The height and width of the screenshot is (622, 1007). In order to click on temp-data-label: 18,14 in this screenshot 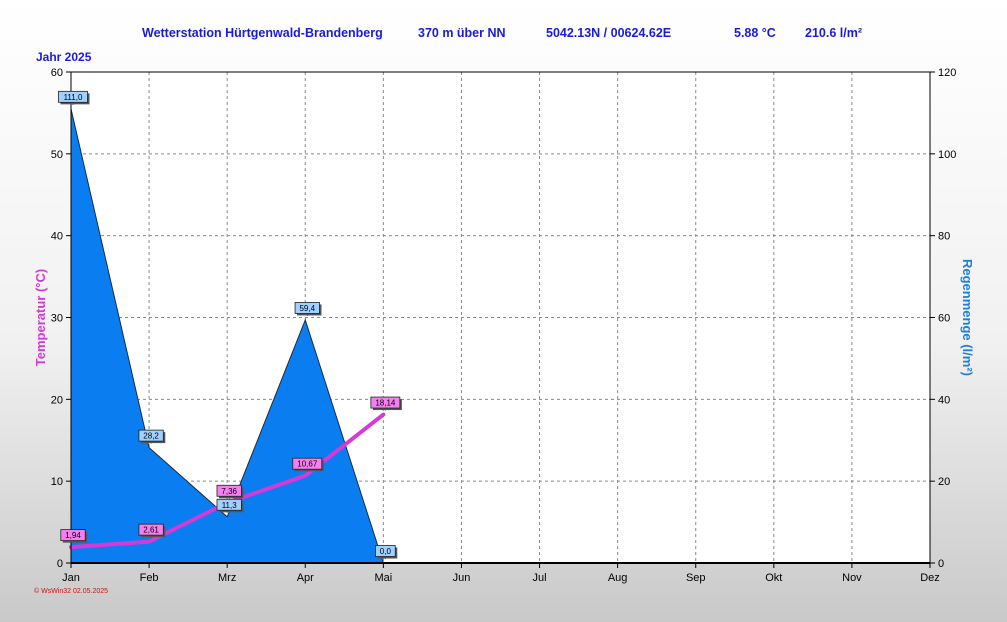, I will do `click(385, 403)`.